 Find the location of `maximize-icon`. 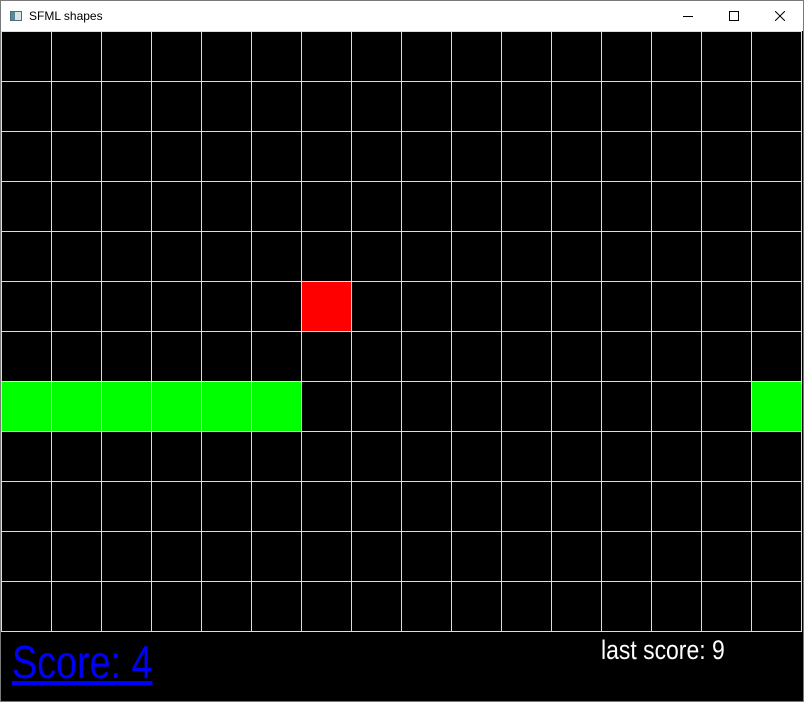

maximize-icon is located at coordinates (734, 16).